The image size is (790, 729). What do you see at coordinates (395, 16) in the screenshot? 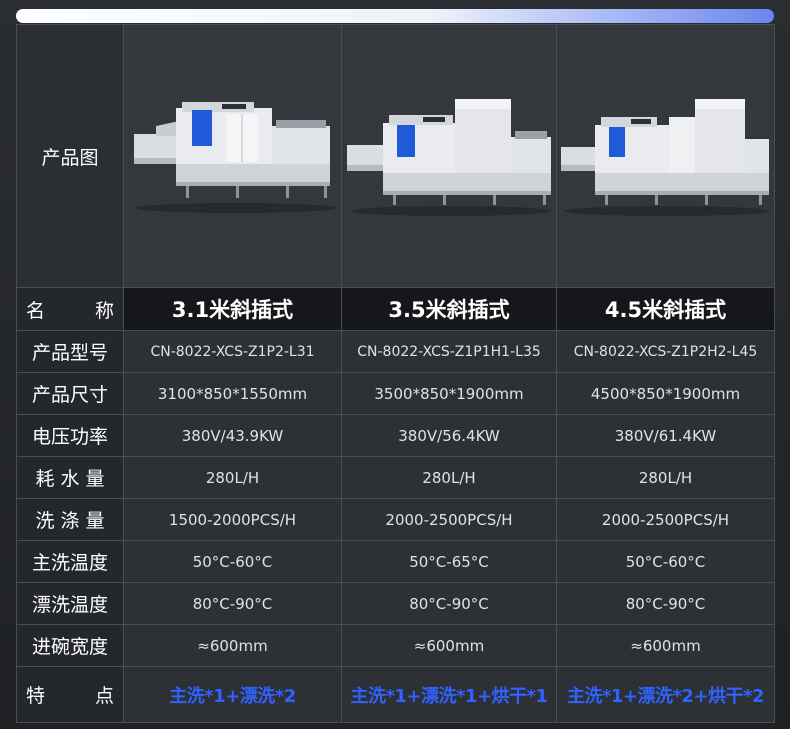
I see `top-accent-bar` at bounding box center [395, 16].